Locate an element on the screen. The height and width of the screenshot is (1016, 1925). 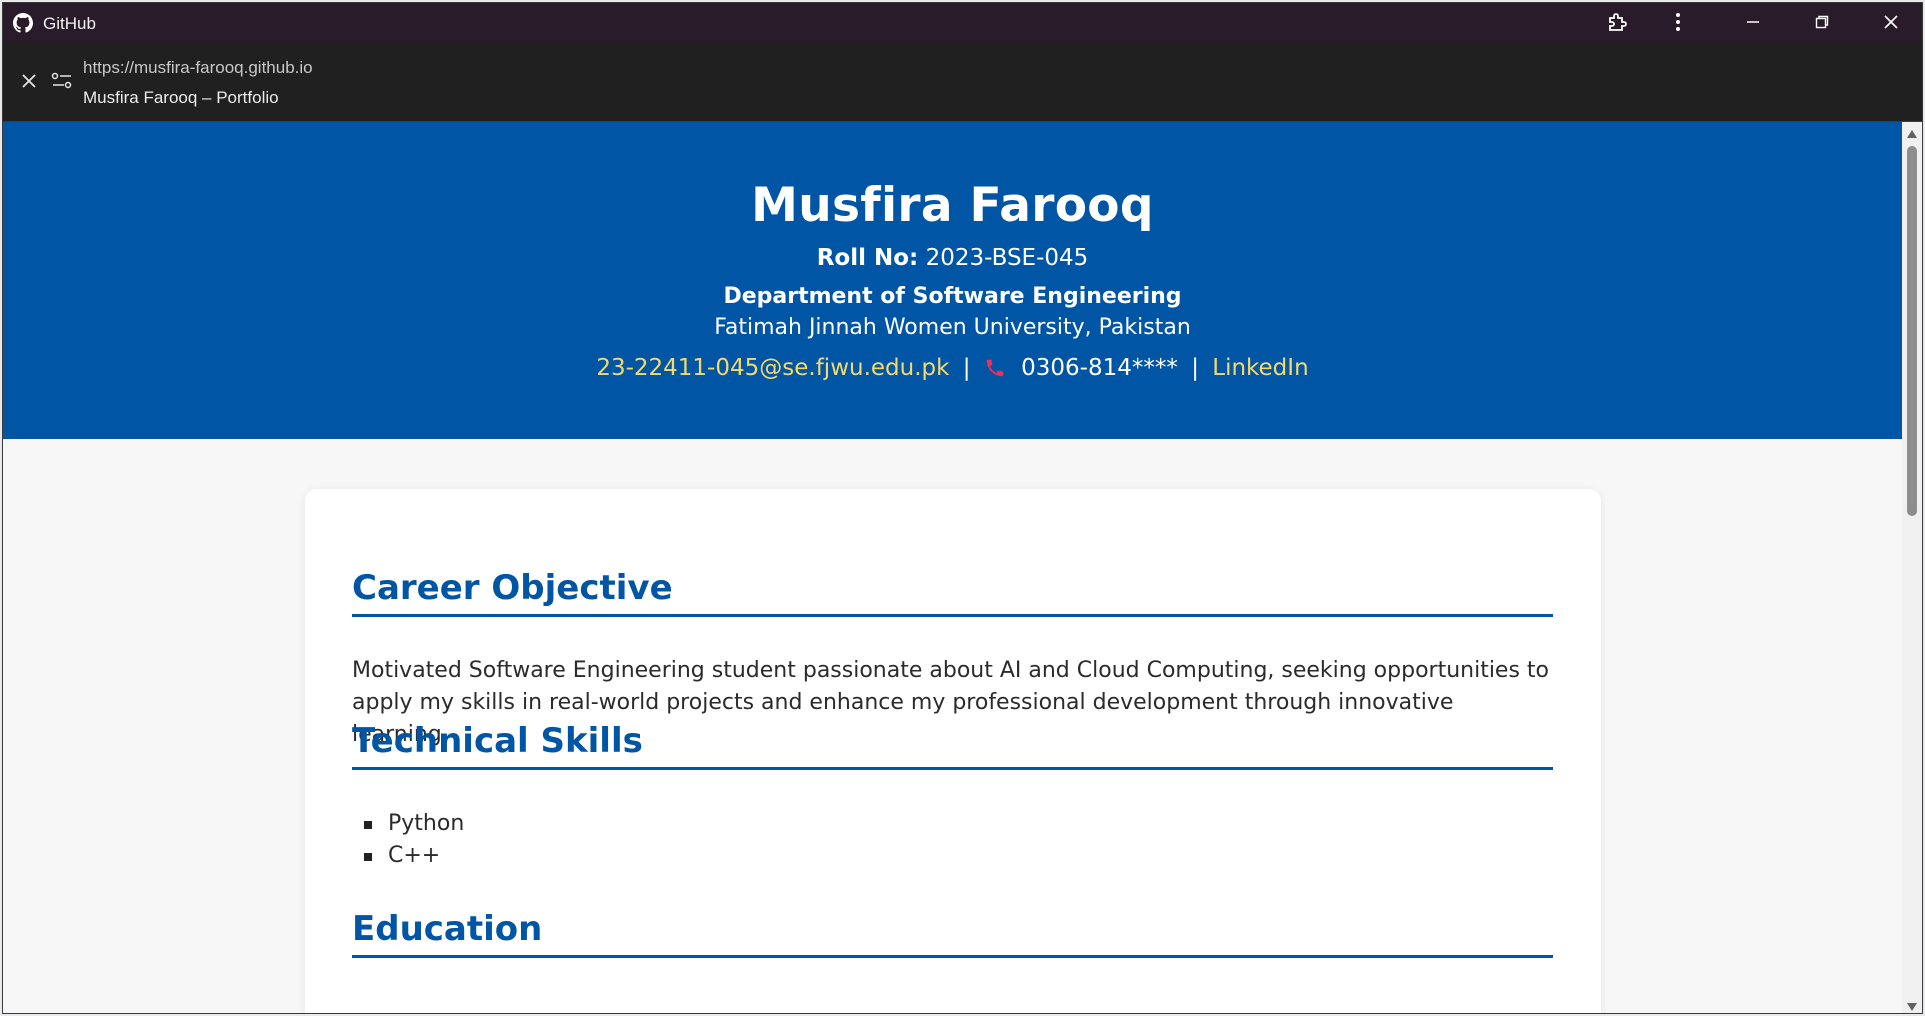
linkedin-link: LinkedIn is located at coordinates (1260, 368).